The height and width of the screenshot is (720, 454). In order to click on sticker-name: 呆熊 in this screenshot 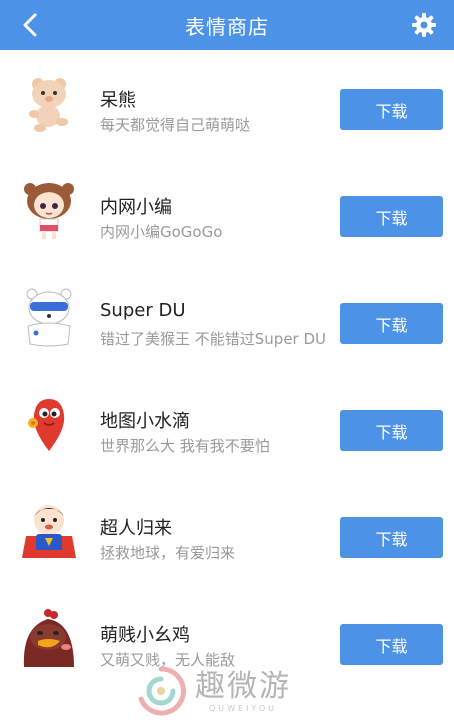, I will do `click(118, 100)`.